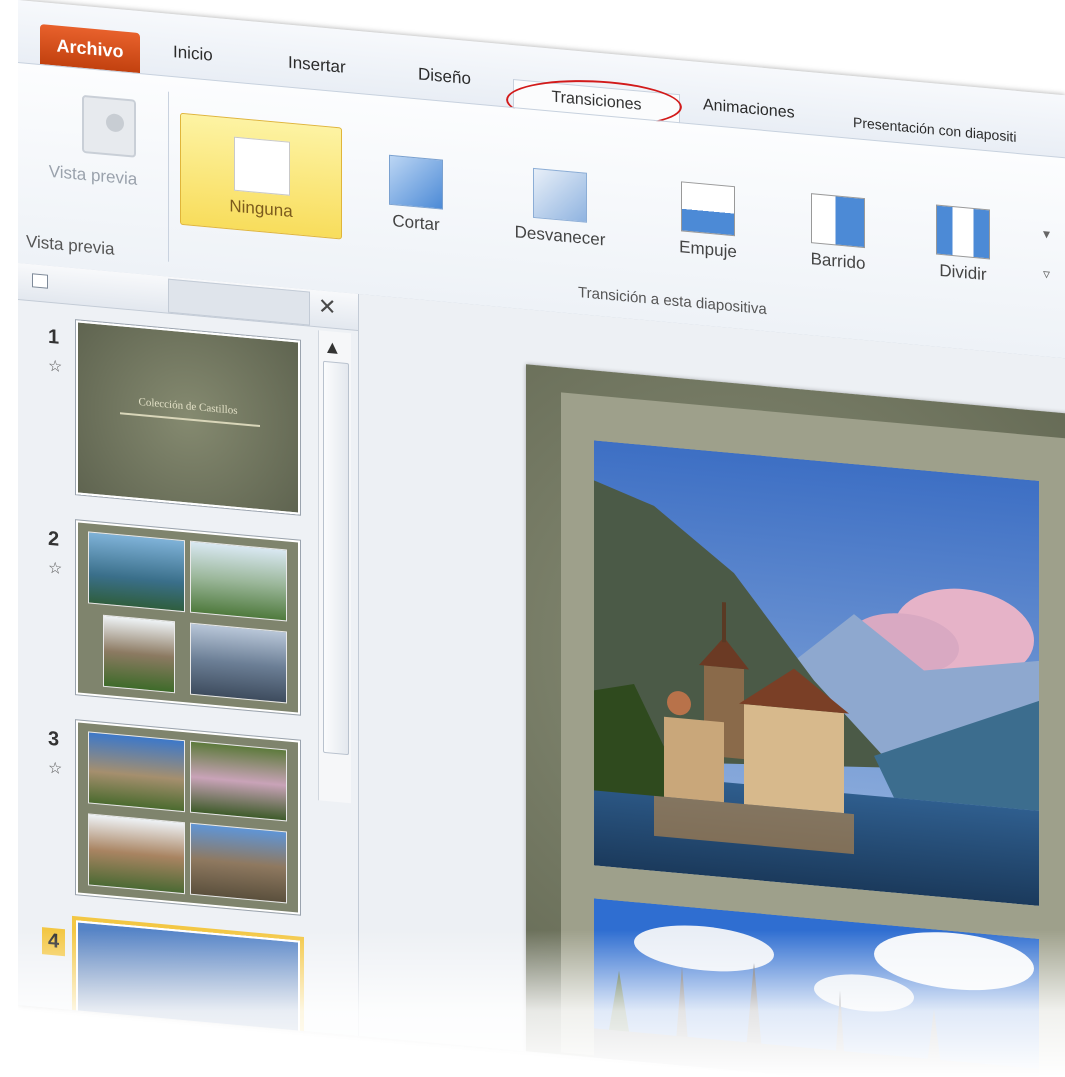 This screenshot has height=1077, width=1065. Describe the element at coordinates (1046, 234) in the screenshot. I see `gallery-scroll-down-icon: ▾` at that location.